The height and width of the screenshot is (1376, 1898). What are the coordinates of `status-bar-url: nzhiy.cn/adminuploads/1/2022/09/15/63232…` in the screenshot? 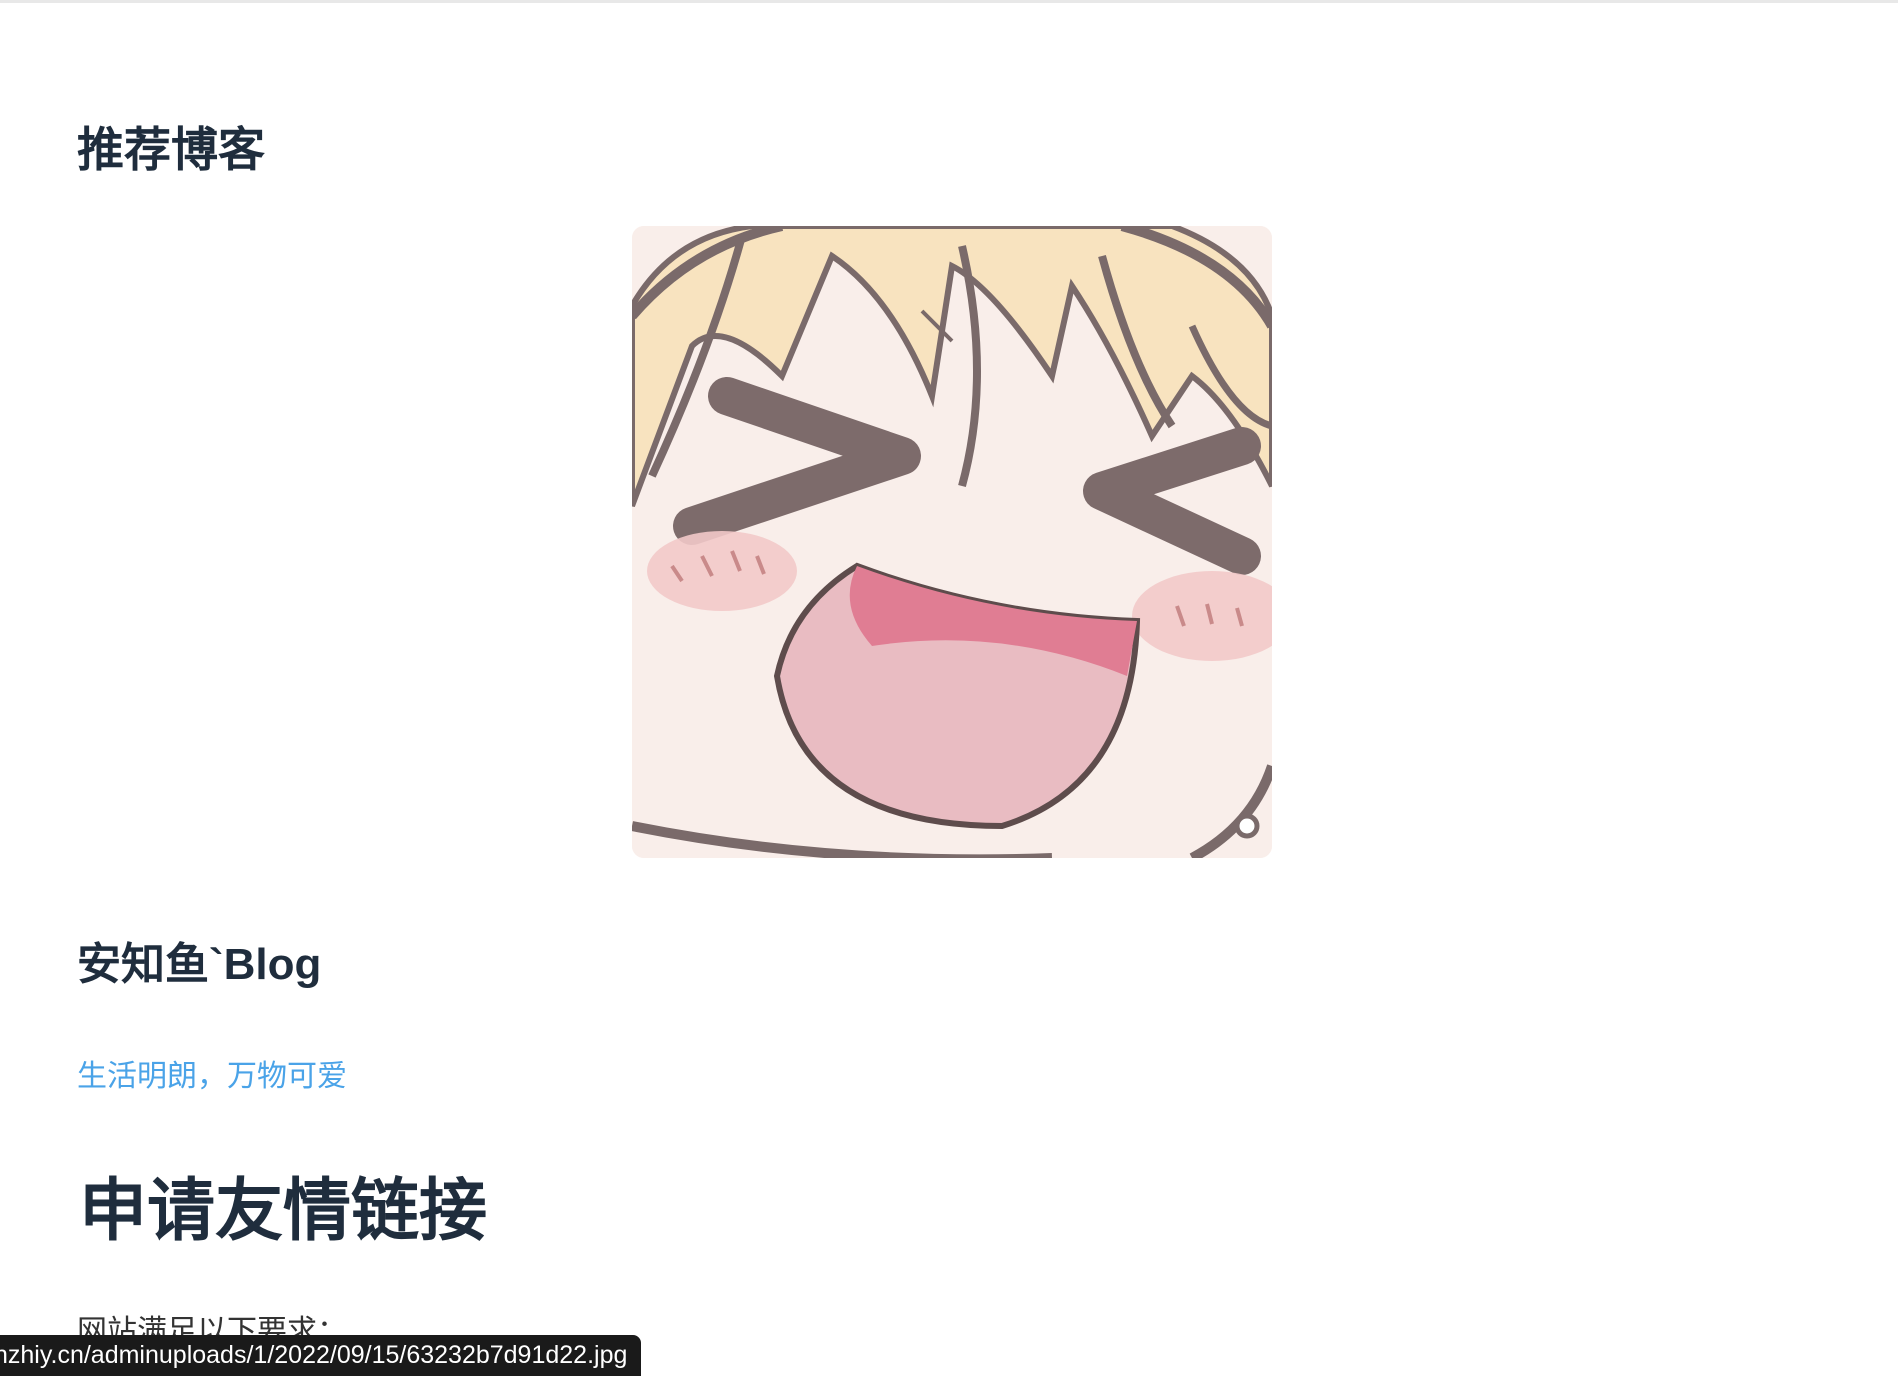 It's located at (314, 1355).